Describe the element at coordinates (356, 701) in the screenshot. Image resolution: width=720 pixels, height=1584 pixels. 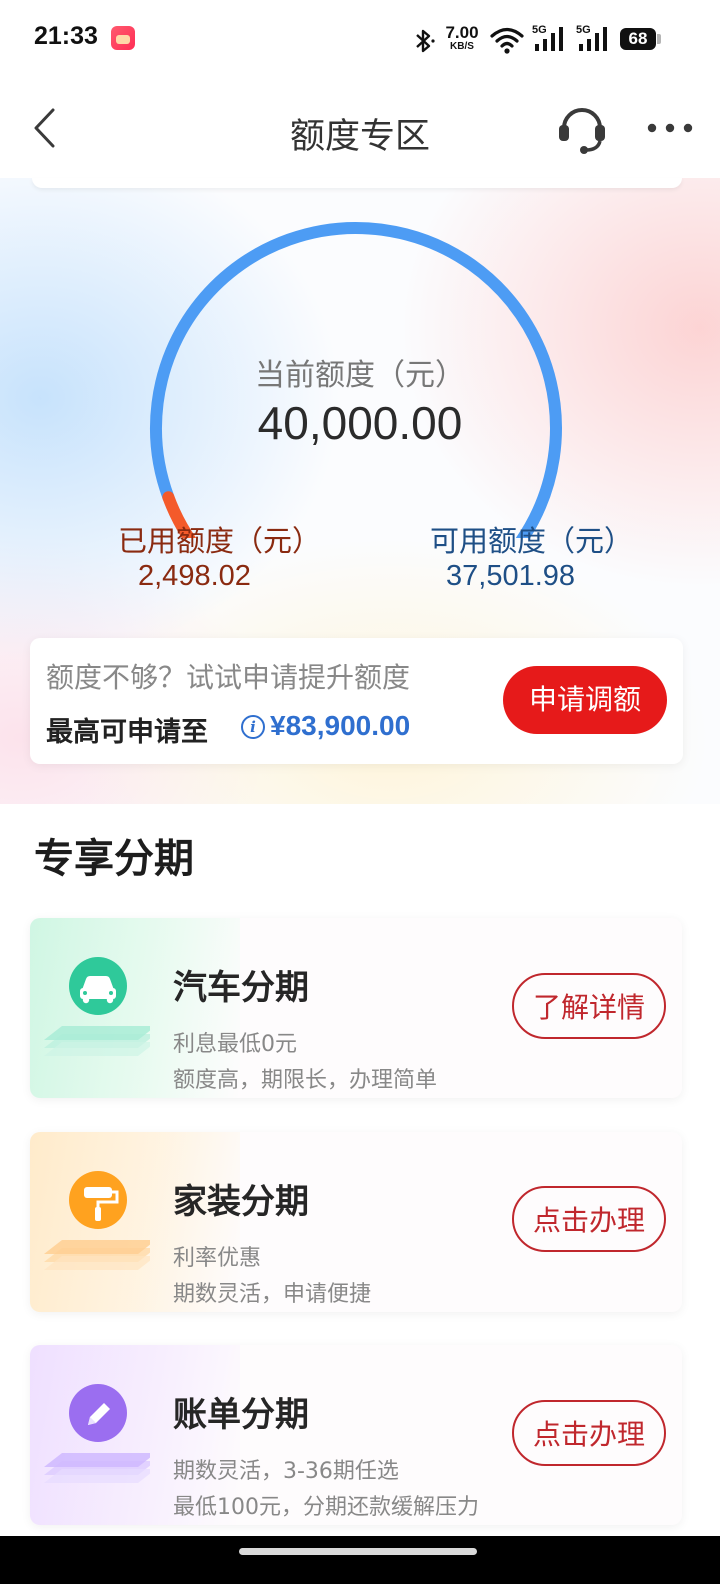
I see `quota-upgrade-card: 额度不够？试试申请提升额度 最高可申请至 i ¥83,900.00 申请调额` at that location.